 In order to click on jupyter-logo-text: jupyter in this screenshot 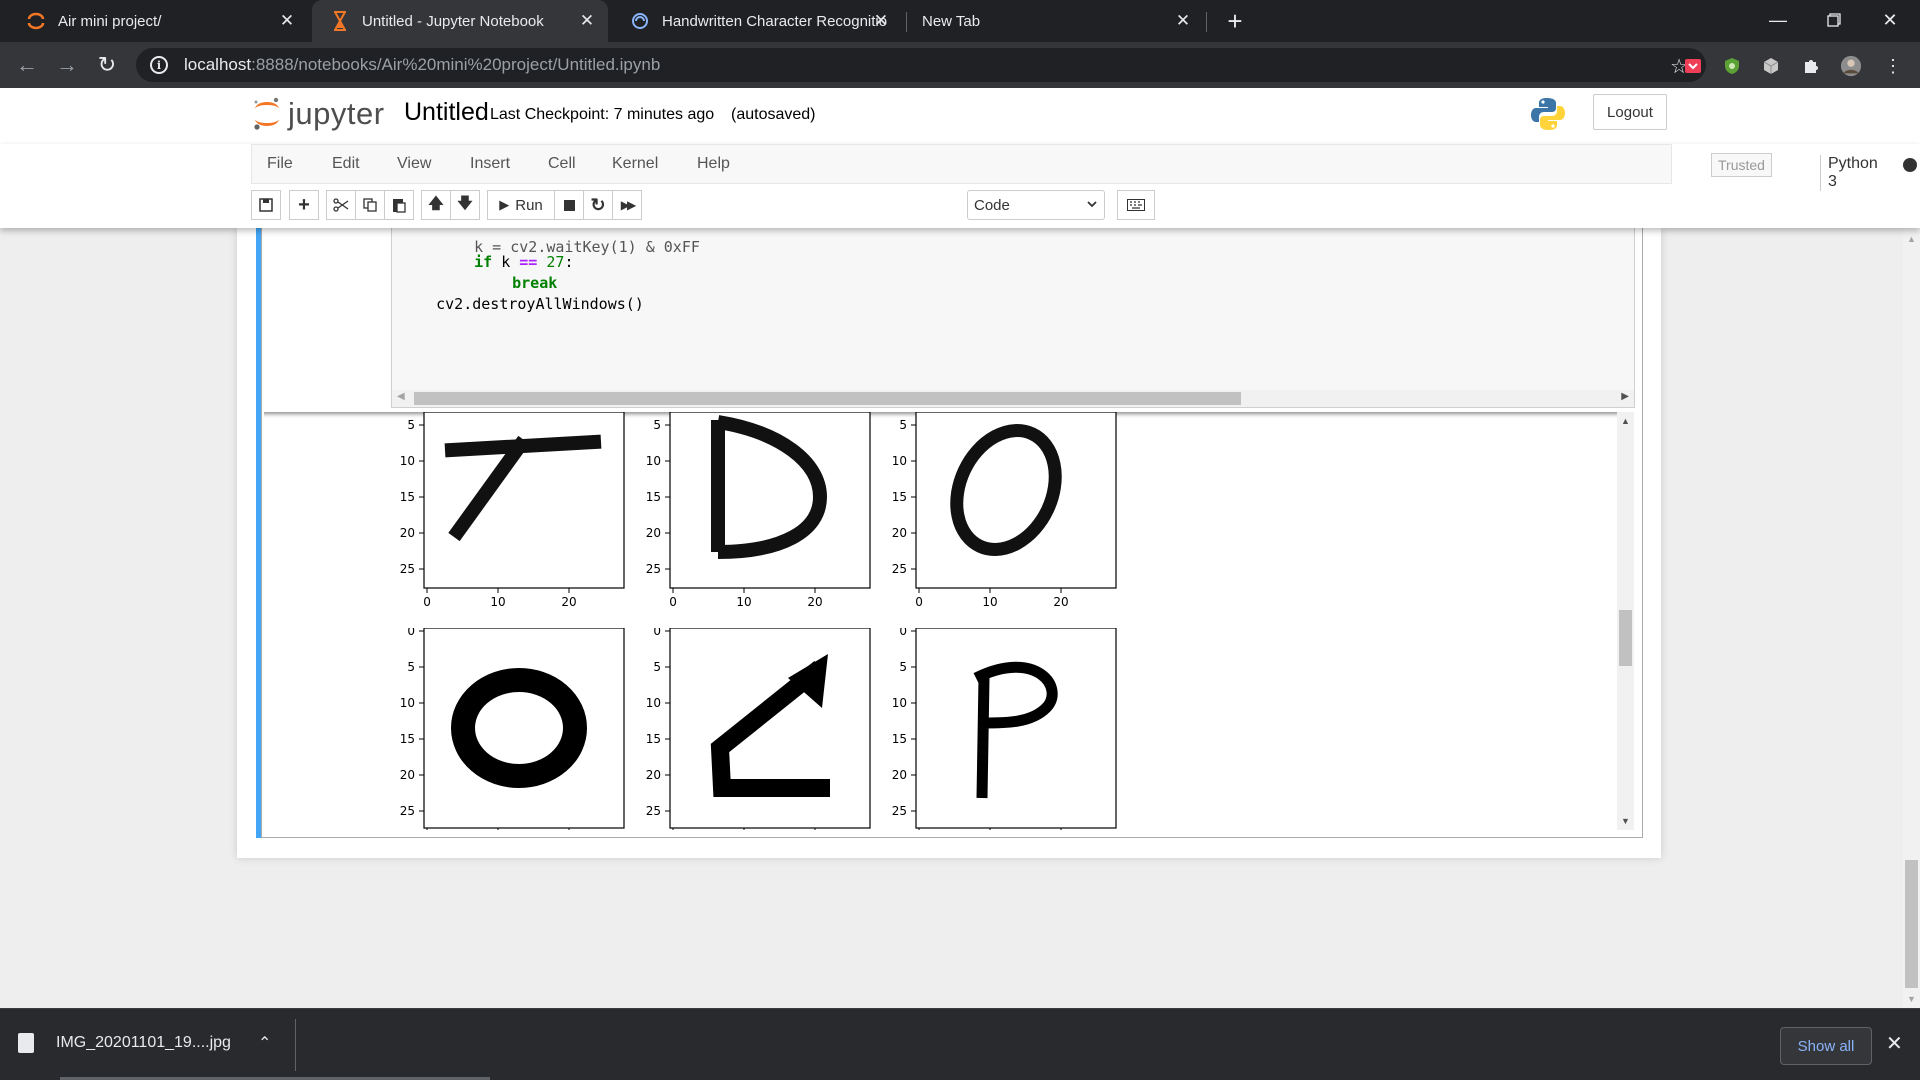, I will do `click(336, 113)`.